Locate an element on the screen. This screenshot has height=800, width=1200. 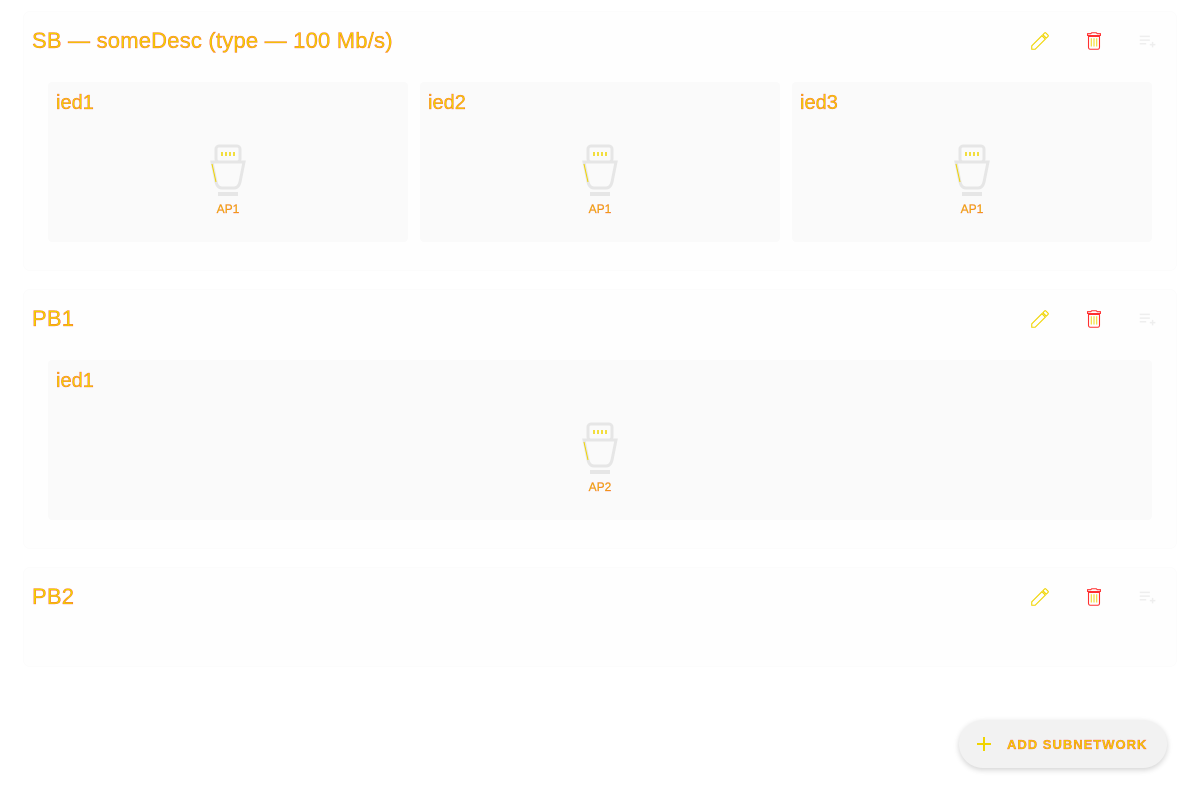
subnetwork-header: PB2 is located at coordinates (600, 597).